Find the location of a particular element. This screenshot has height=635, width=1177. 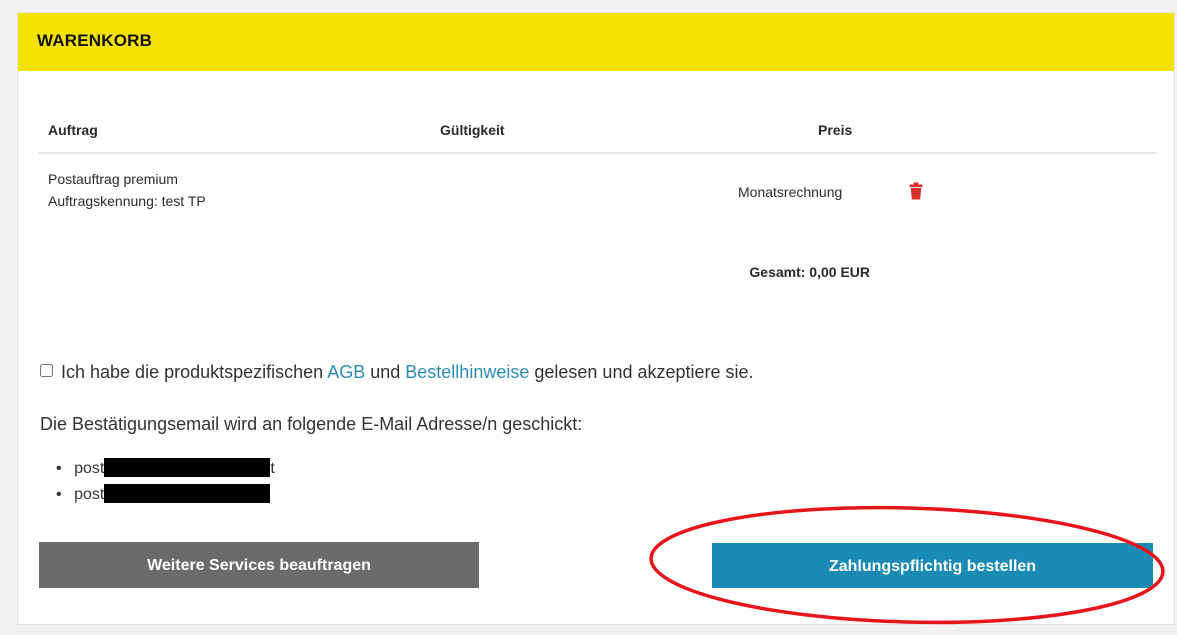

email-item: post t is located at coordinates (165, 471).